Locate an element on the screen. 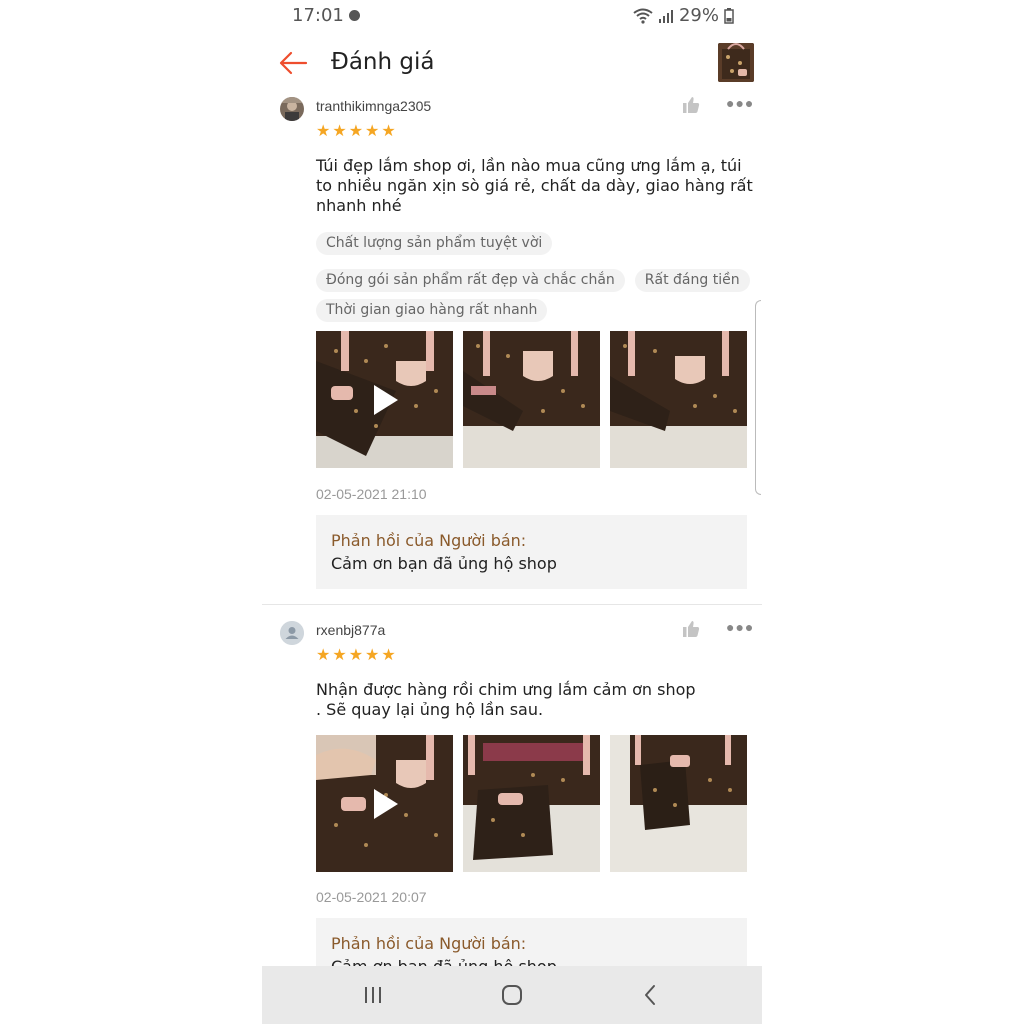 This screenshot has width=1024, height=1024. review-tag: Rất đáng tiền is located at coordinates (692, 280).